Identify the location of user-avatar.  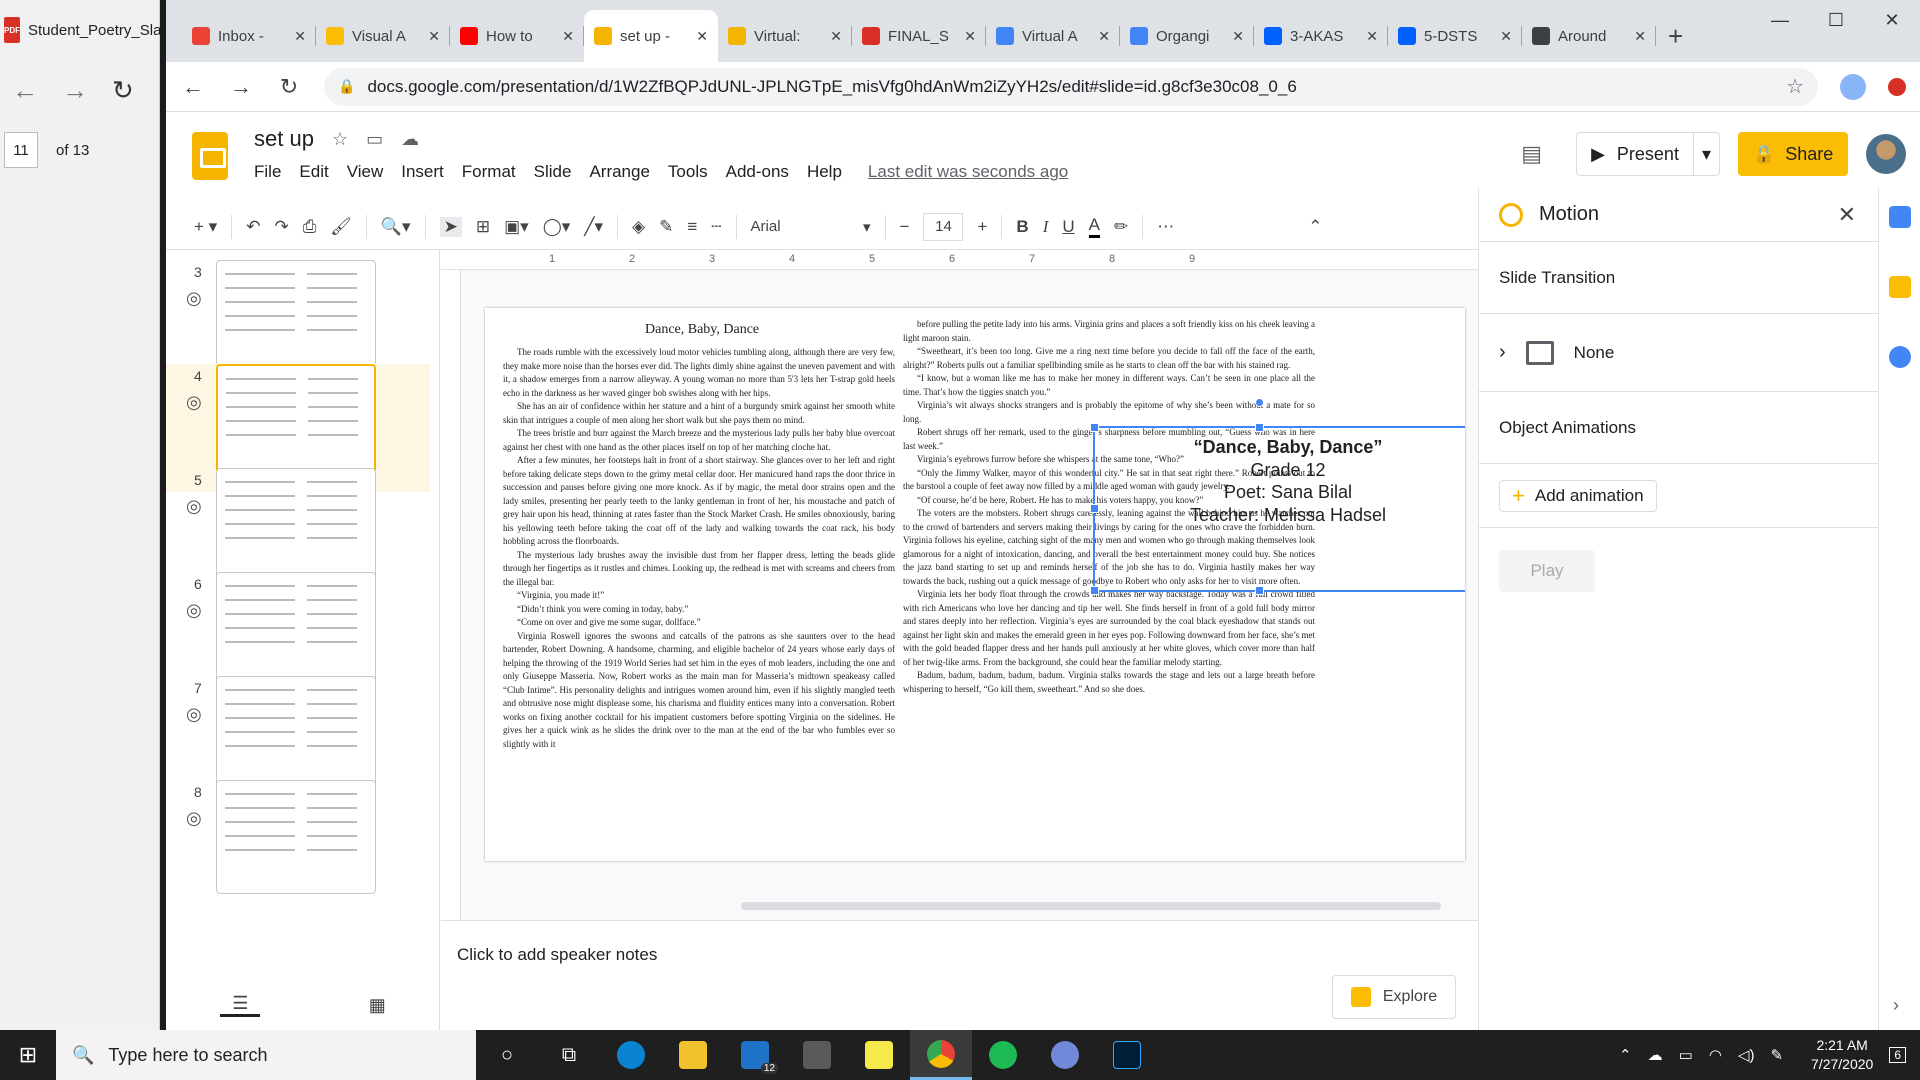
(1886, 154).